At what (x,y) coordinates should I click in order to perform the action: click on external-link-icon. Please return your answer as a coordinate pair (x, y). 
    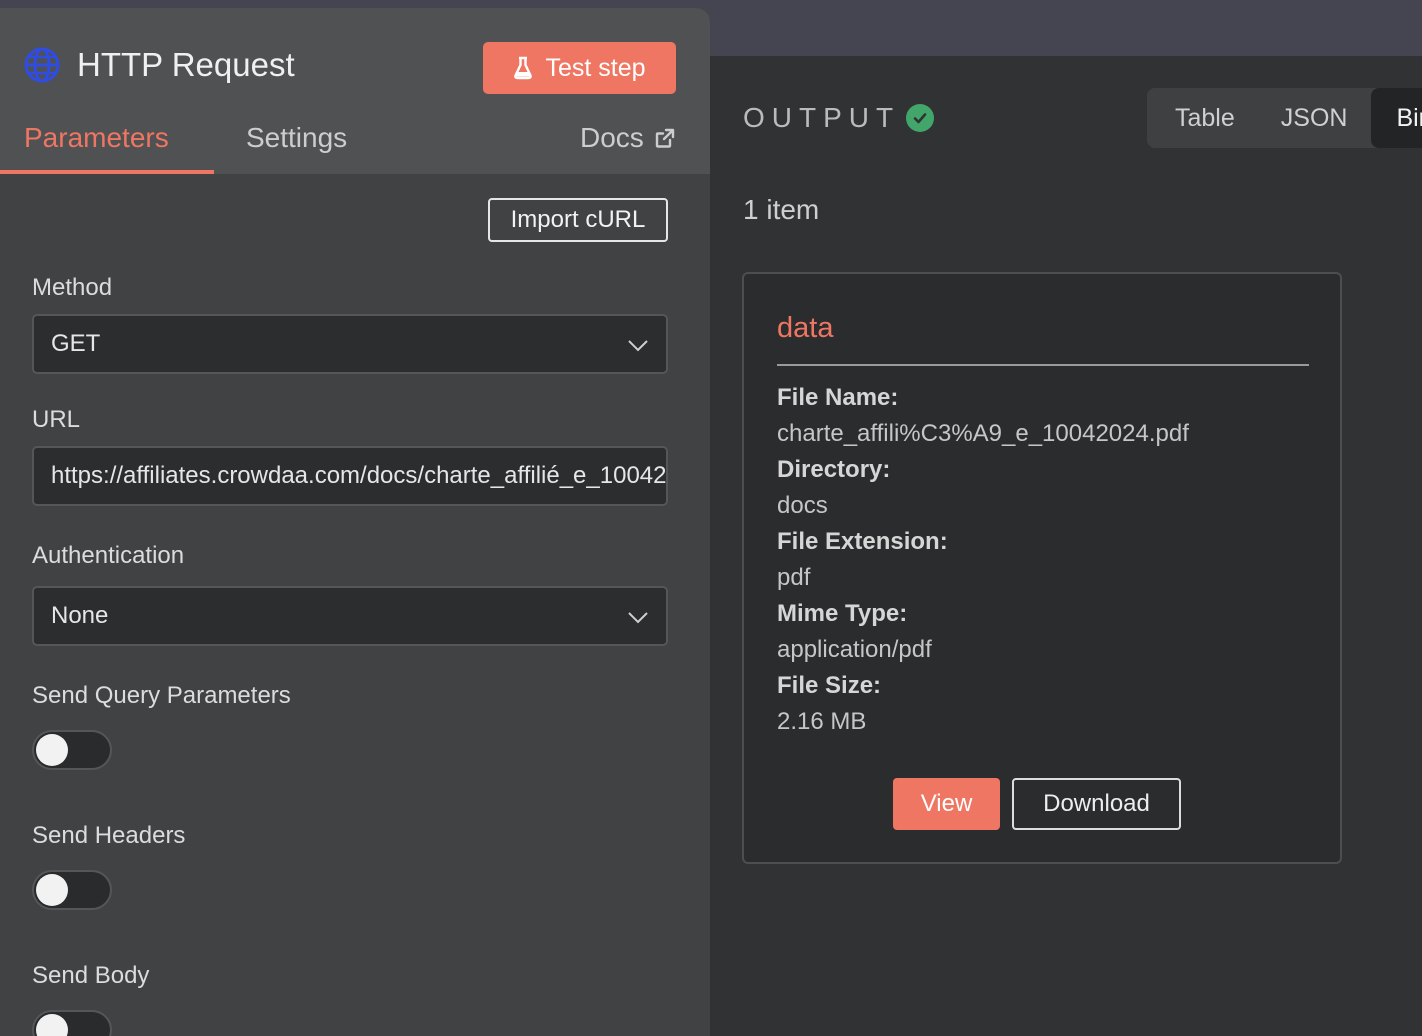
    Looking at the image, I should click on (664, 138).